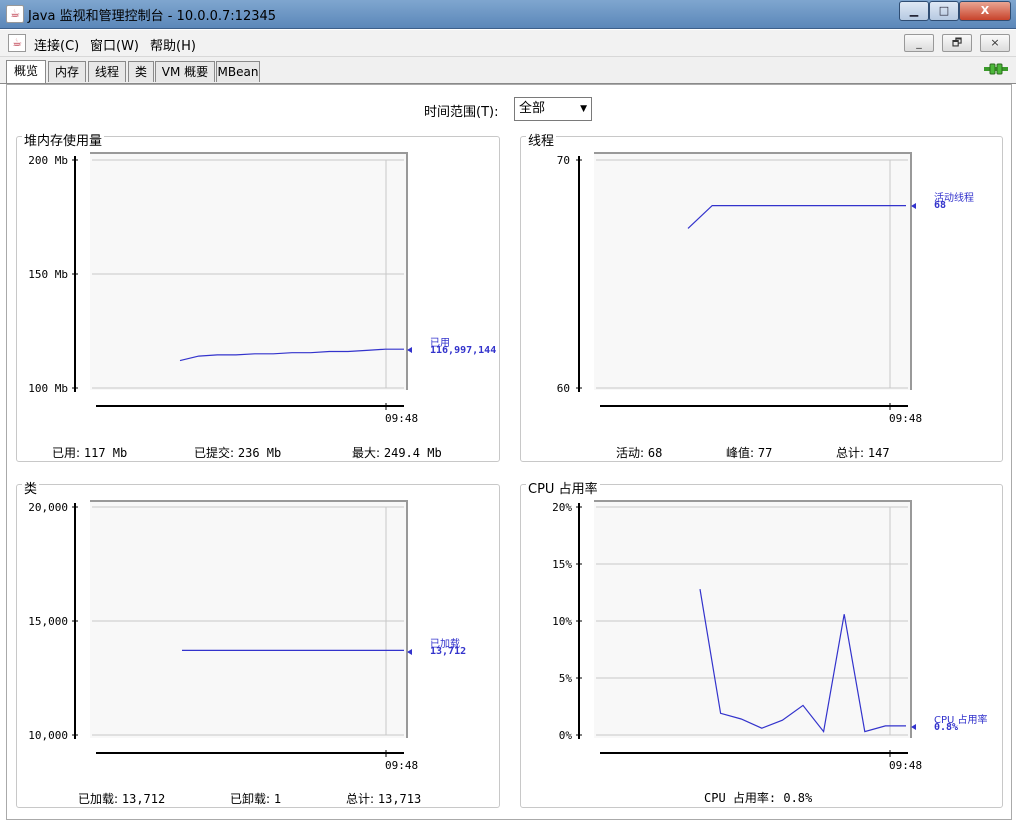  Describe the element at coordinates (796, 217) in the screenshot. I see `threads-series-line` at that location.